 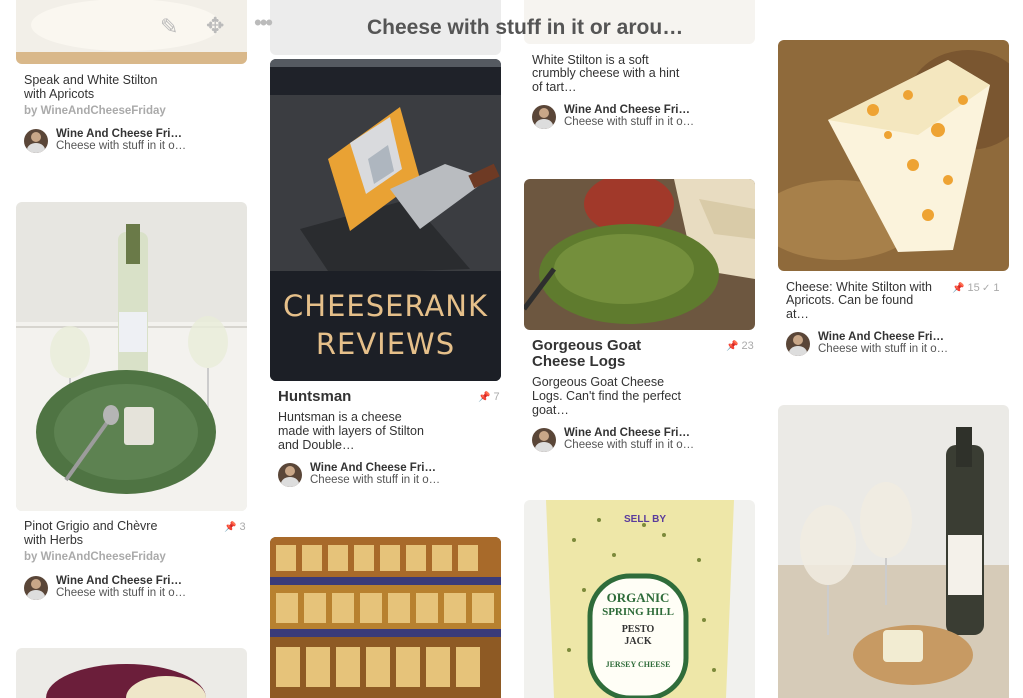 I want to click on label-brand-line1: ORGANIC, so click(x=638, y=597).